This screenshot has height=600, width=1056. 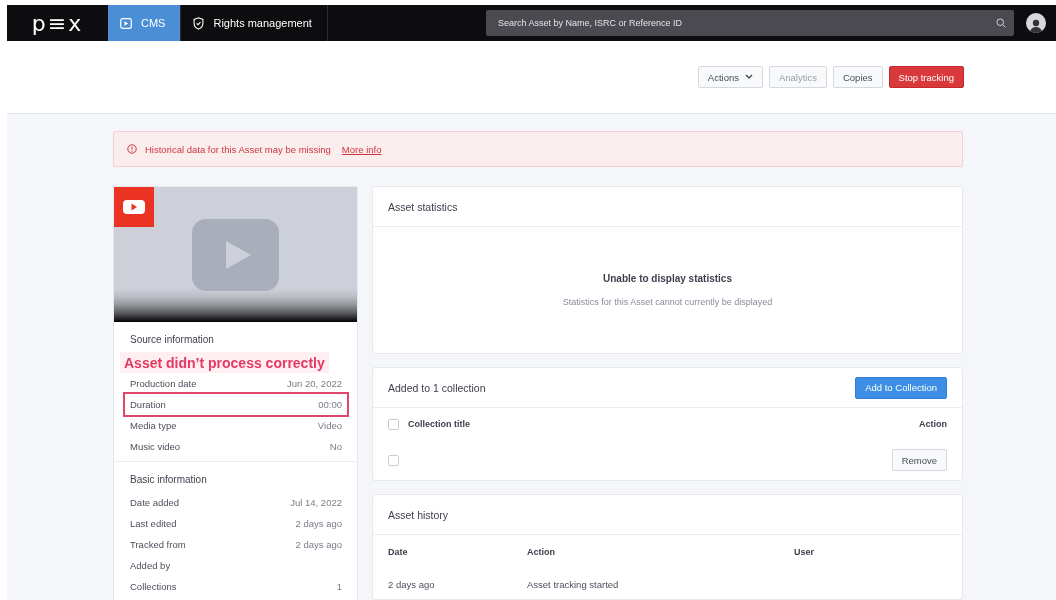 I want to click on card-title: Asset statistics, so click(x=423, y=206).